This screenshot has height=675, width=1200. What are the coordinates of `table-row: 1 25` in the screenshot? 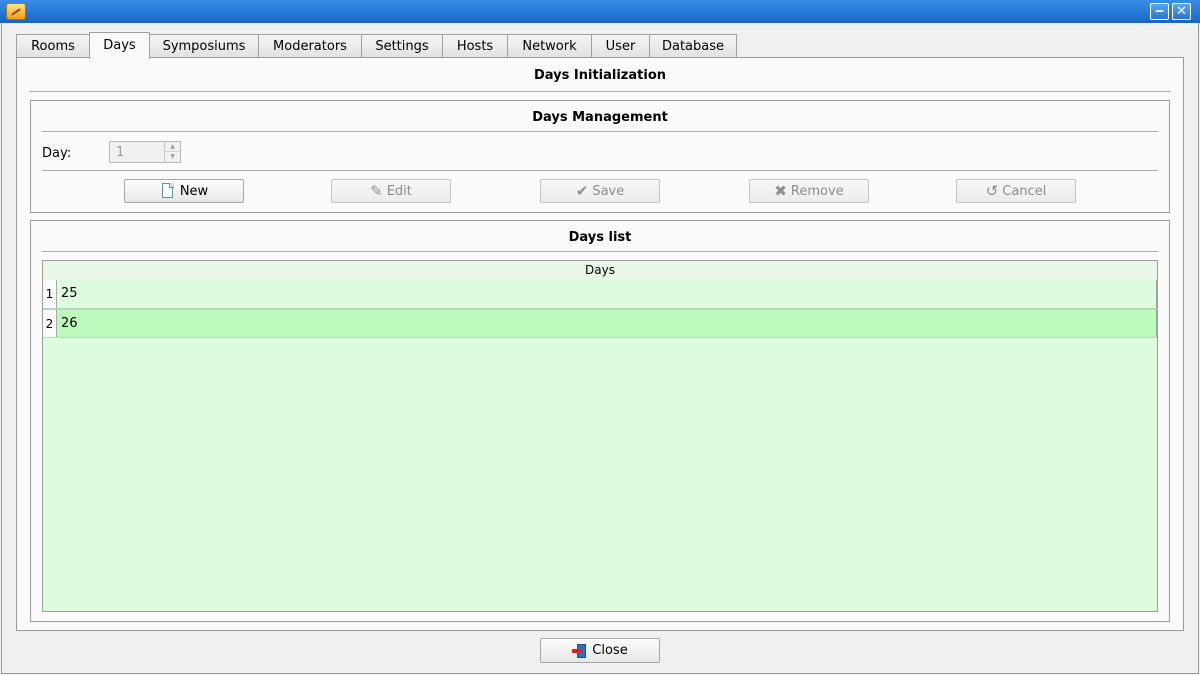 It's located at (600, 294).